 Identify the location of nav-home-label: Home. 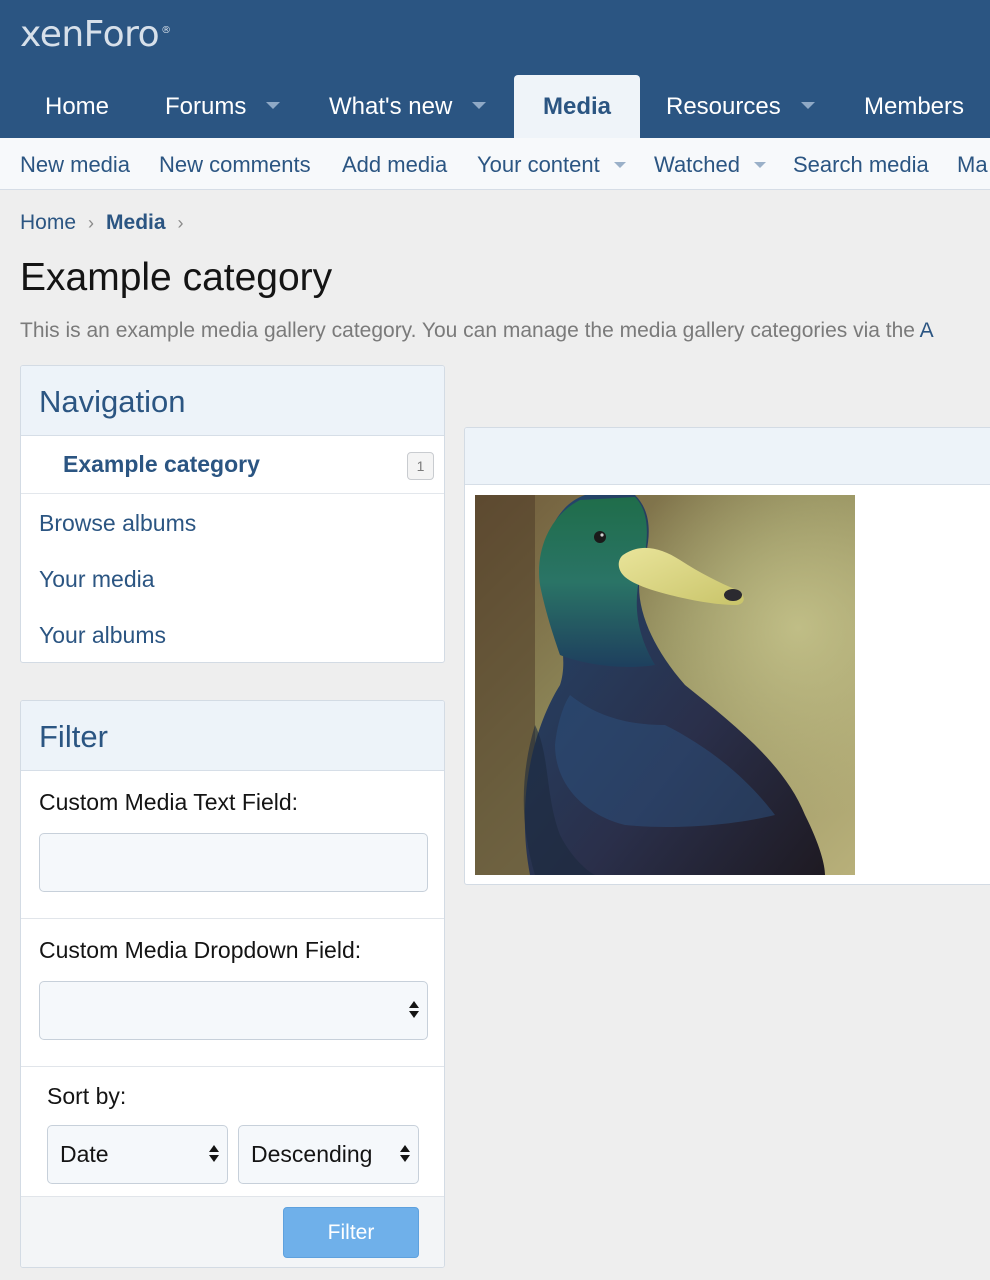
(77, 106).